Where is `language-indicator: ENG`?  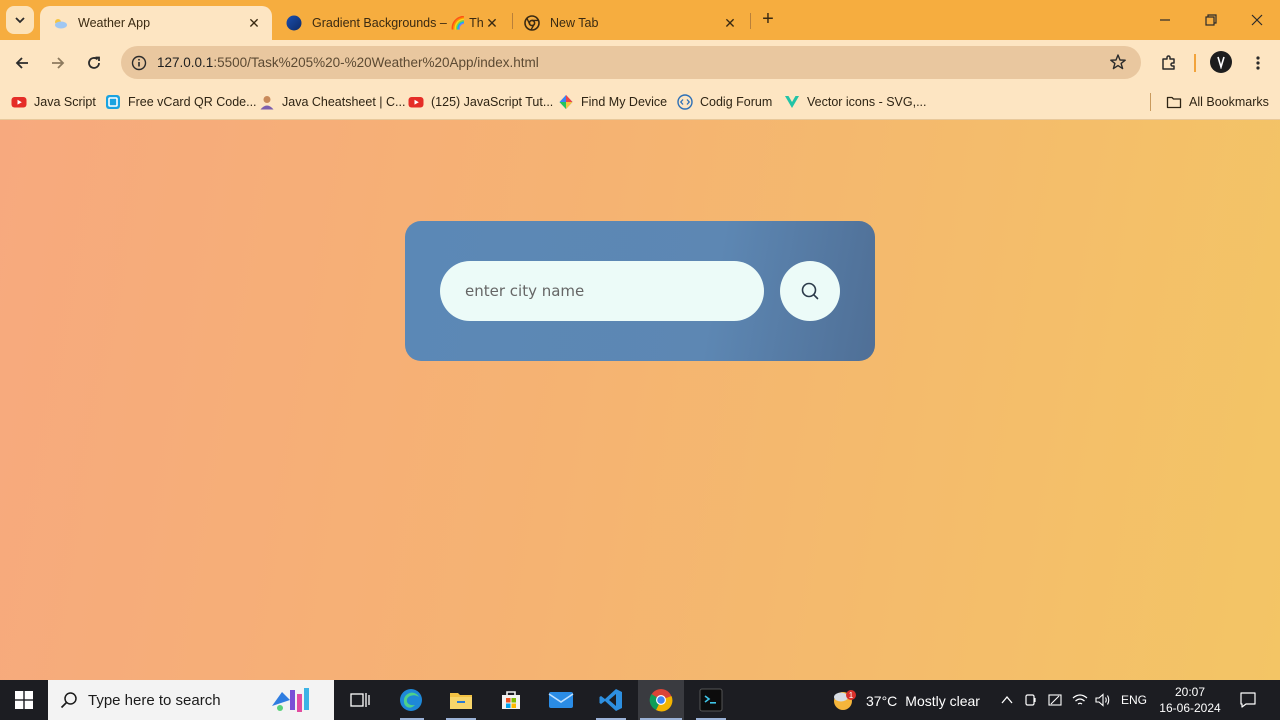 language-indicator: ENG is located at coordinates (1134, 700).